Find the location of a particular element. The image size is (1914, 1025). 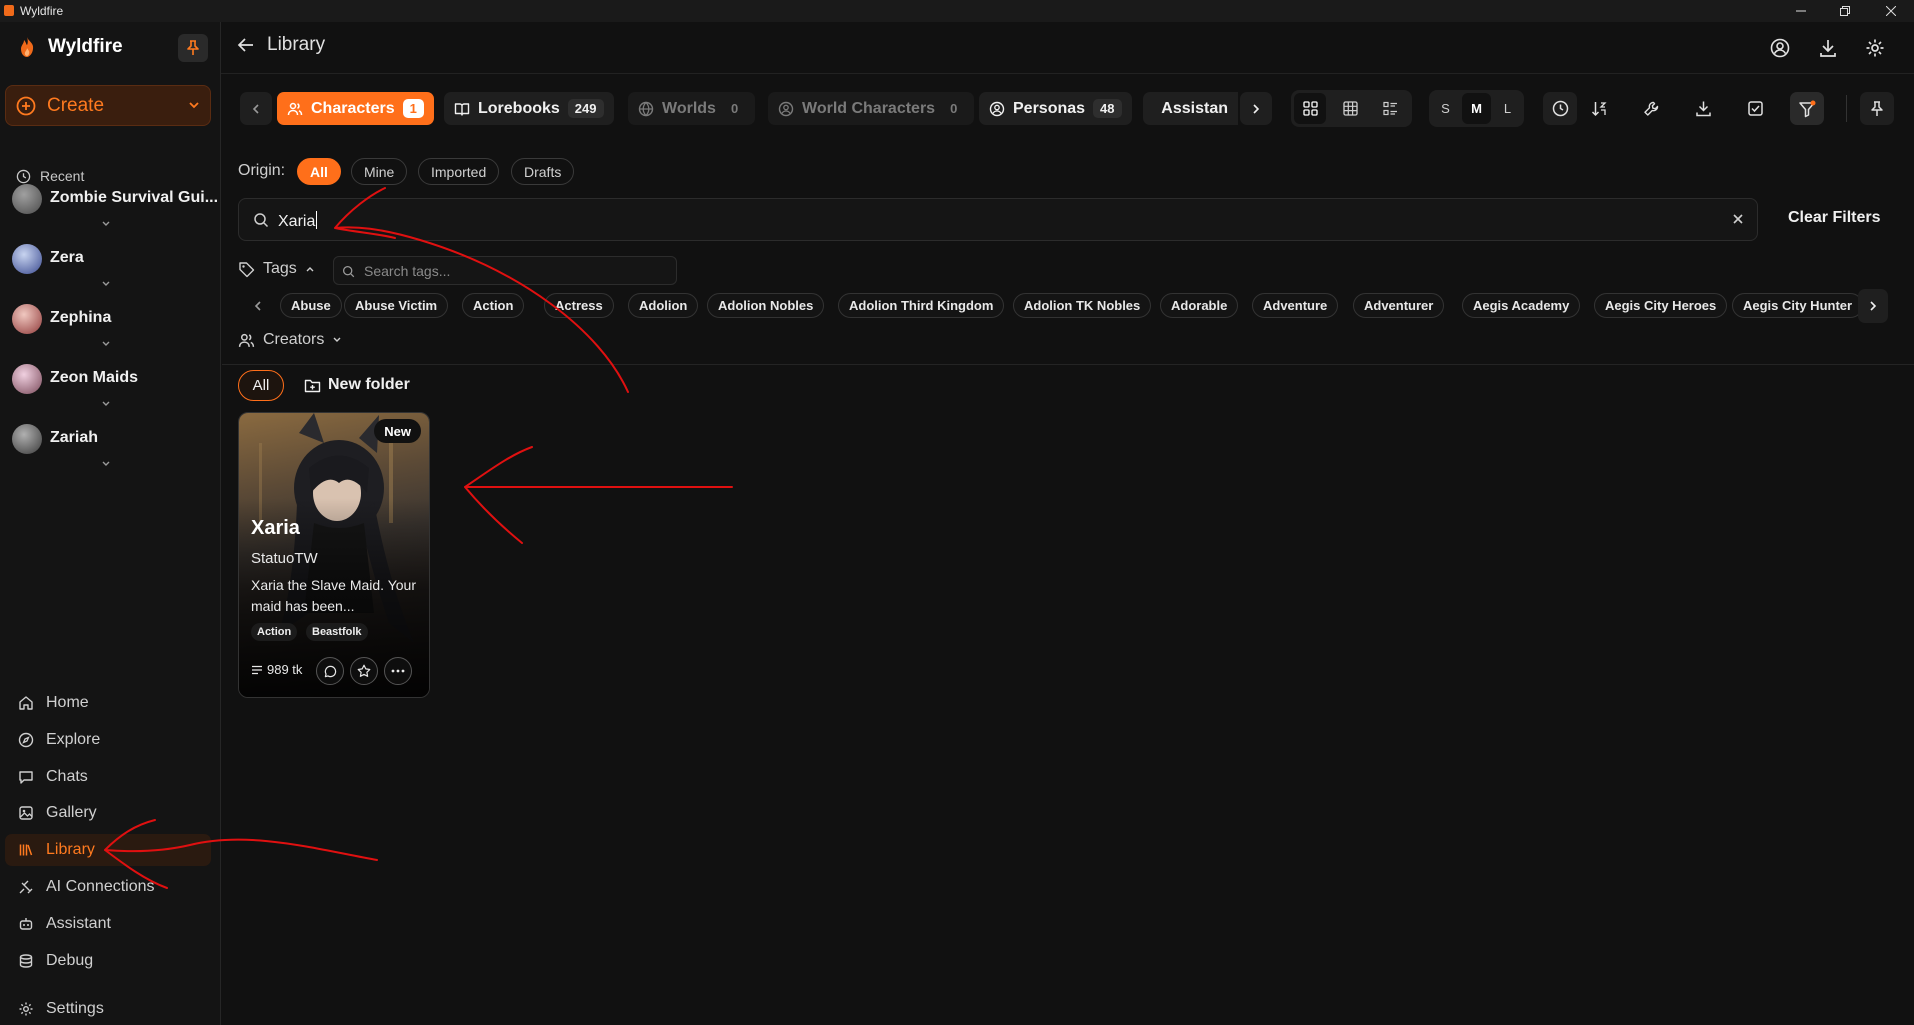

nav-home: Home is located at coordinates (108, 703).